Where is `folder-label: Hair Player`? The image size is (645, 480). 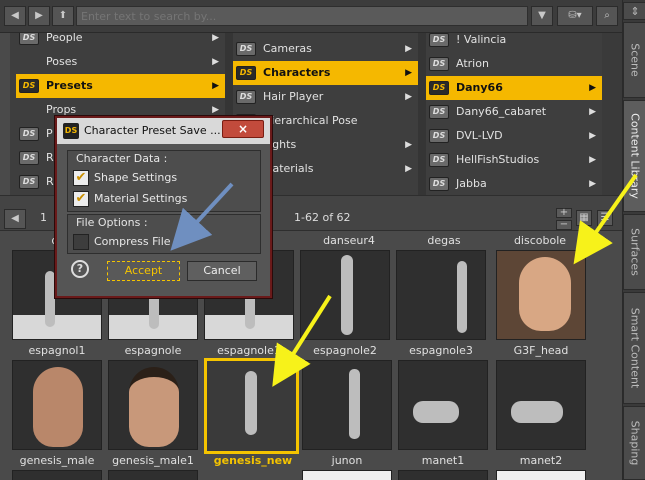
folder-label: Hair Player is located at coordinates (293, 96).